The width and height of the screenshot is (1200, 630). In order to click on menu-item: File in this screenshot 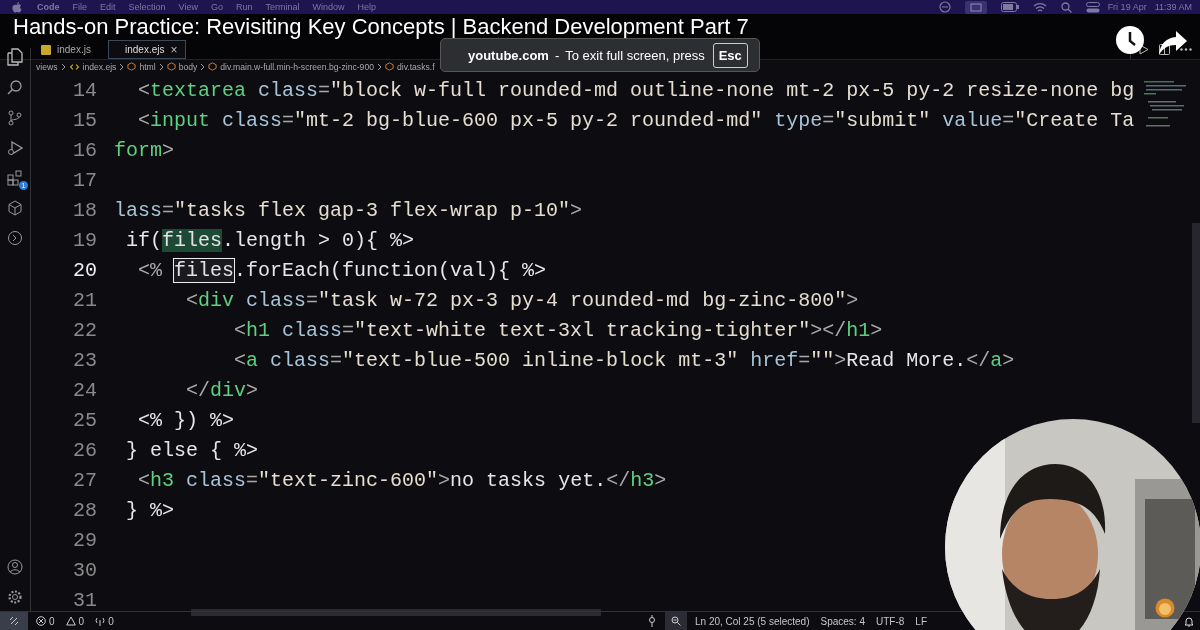, I will do `click(79, 7)`.